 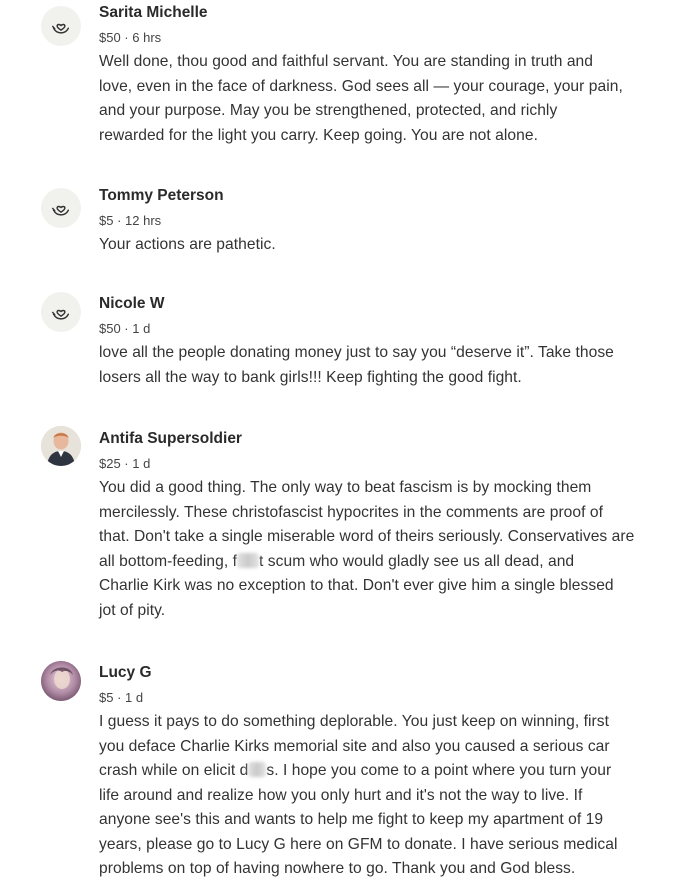 I want to click on donation-amount-time: $5 · 12 hrs, so click(x=130, y=220).